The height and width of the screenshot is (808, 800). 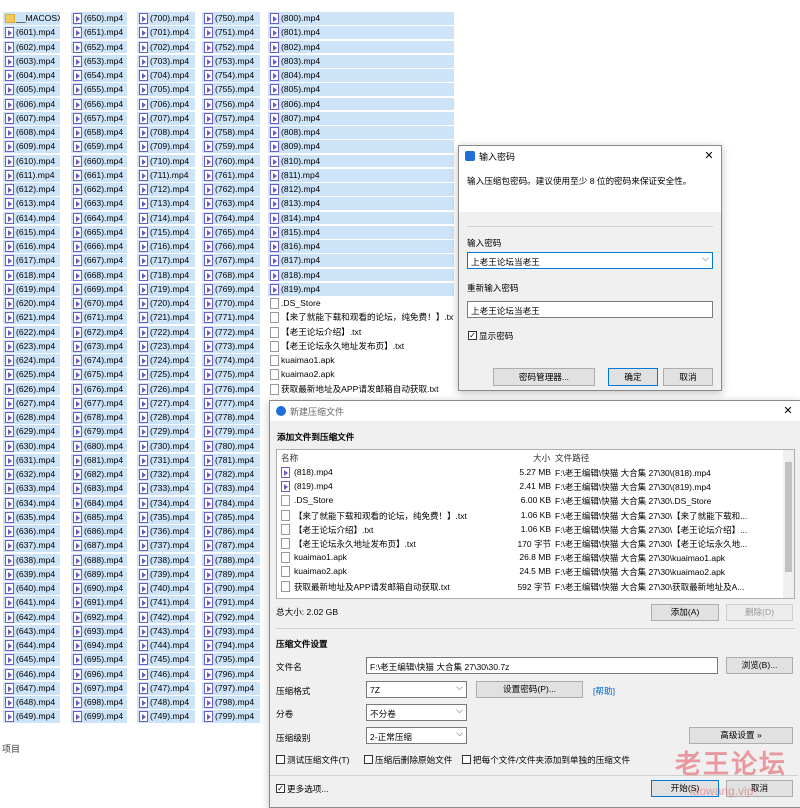 I want to click on file-item: (765).mp4, so click(x=231, y=232).